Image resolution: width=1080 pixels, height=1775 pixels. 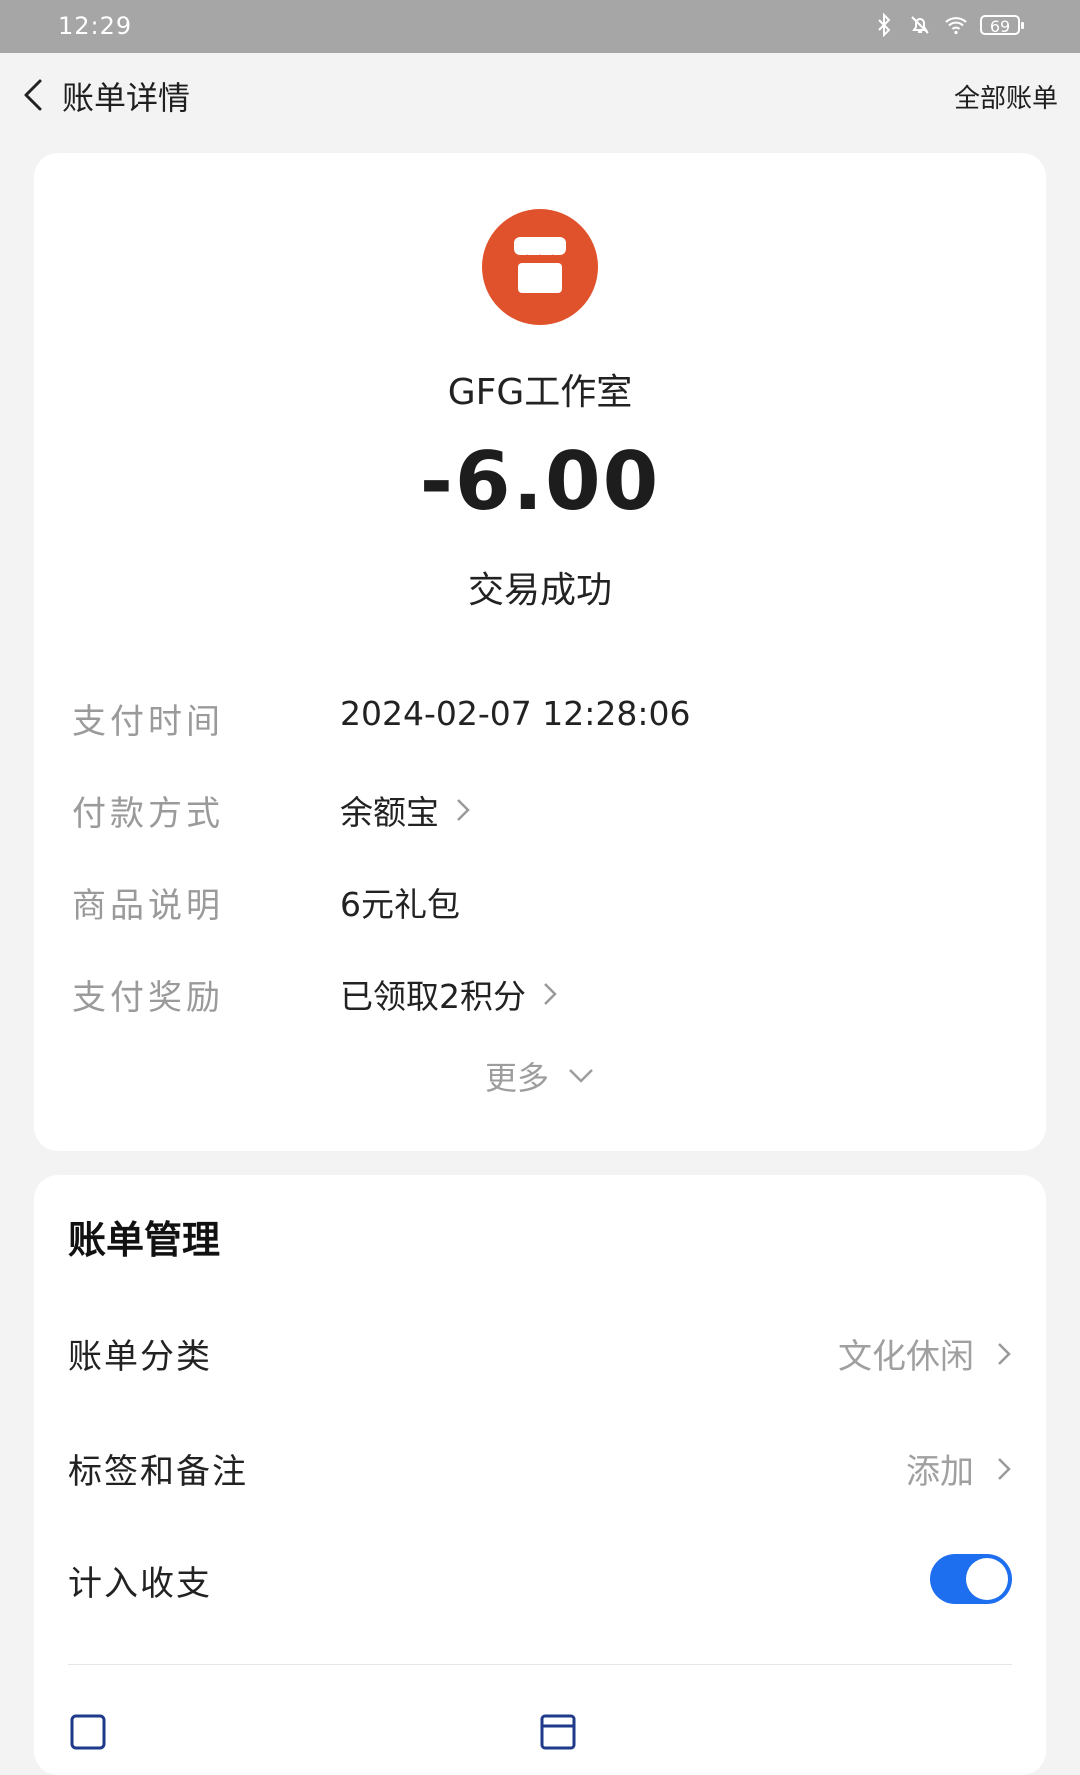 What do you see at coordinates (140, 1357) in the screenshot?
I see `bill-category-label: 账单分类` at bounding box center [140, 1357].